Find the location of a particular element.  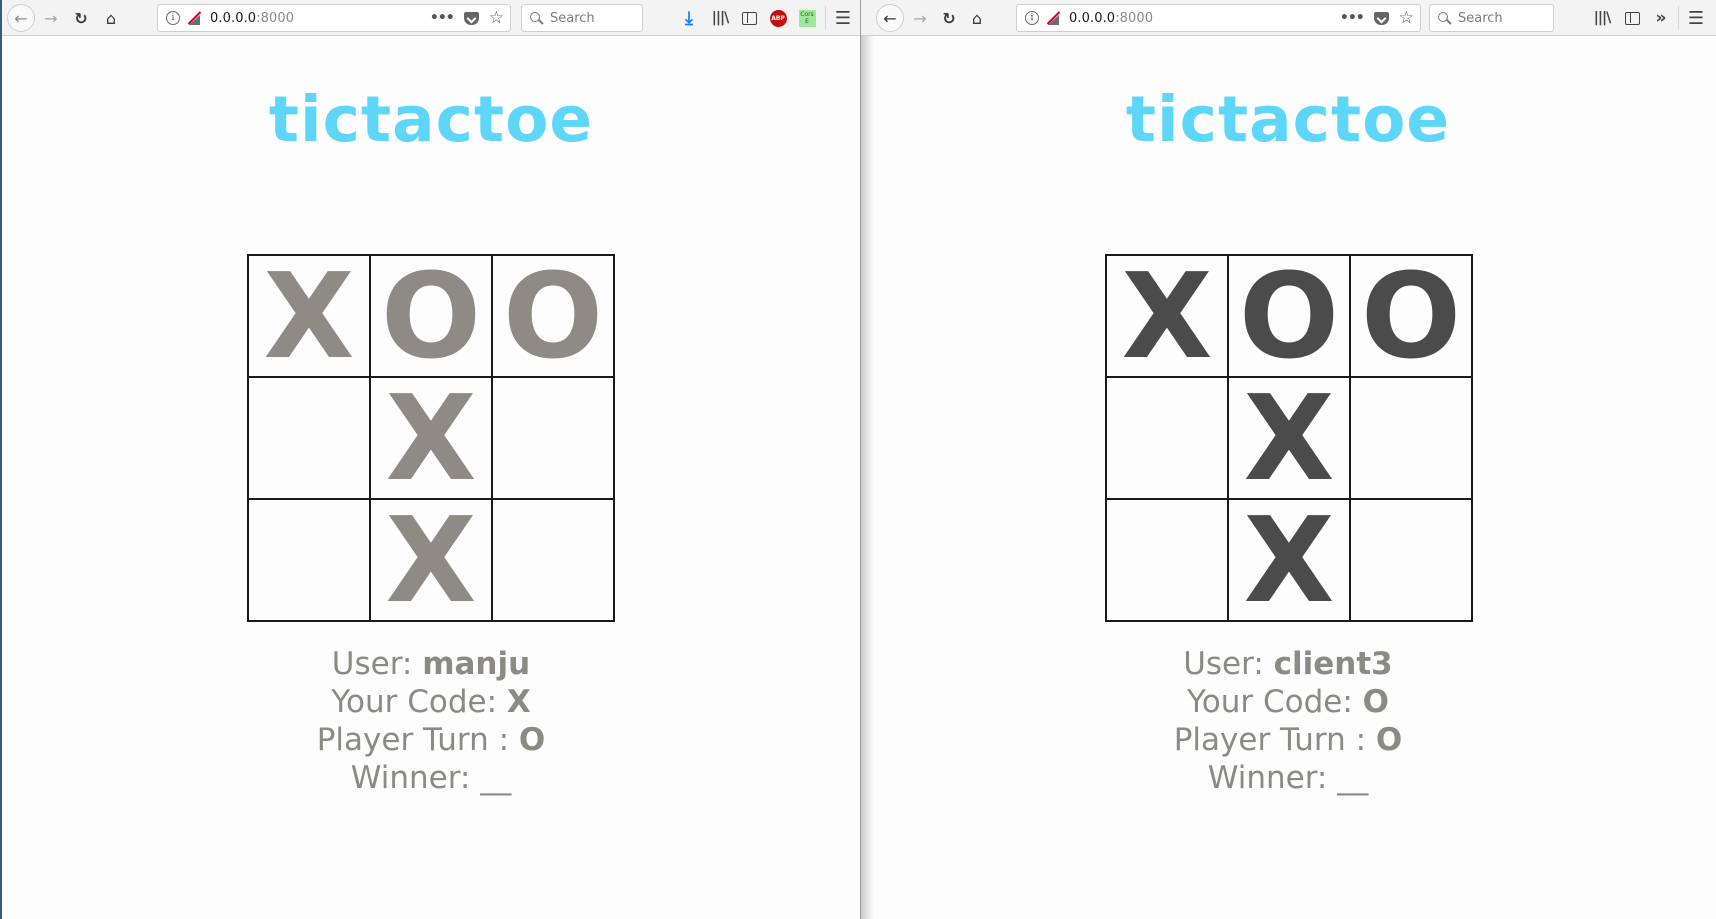

downloads-button: ⤓ is located at coordinates (689, 18).